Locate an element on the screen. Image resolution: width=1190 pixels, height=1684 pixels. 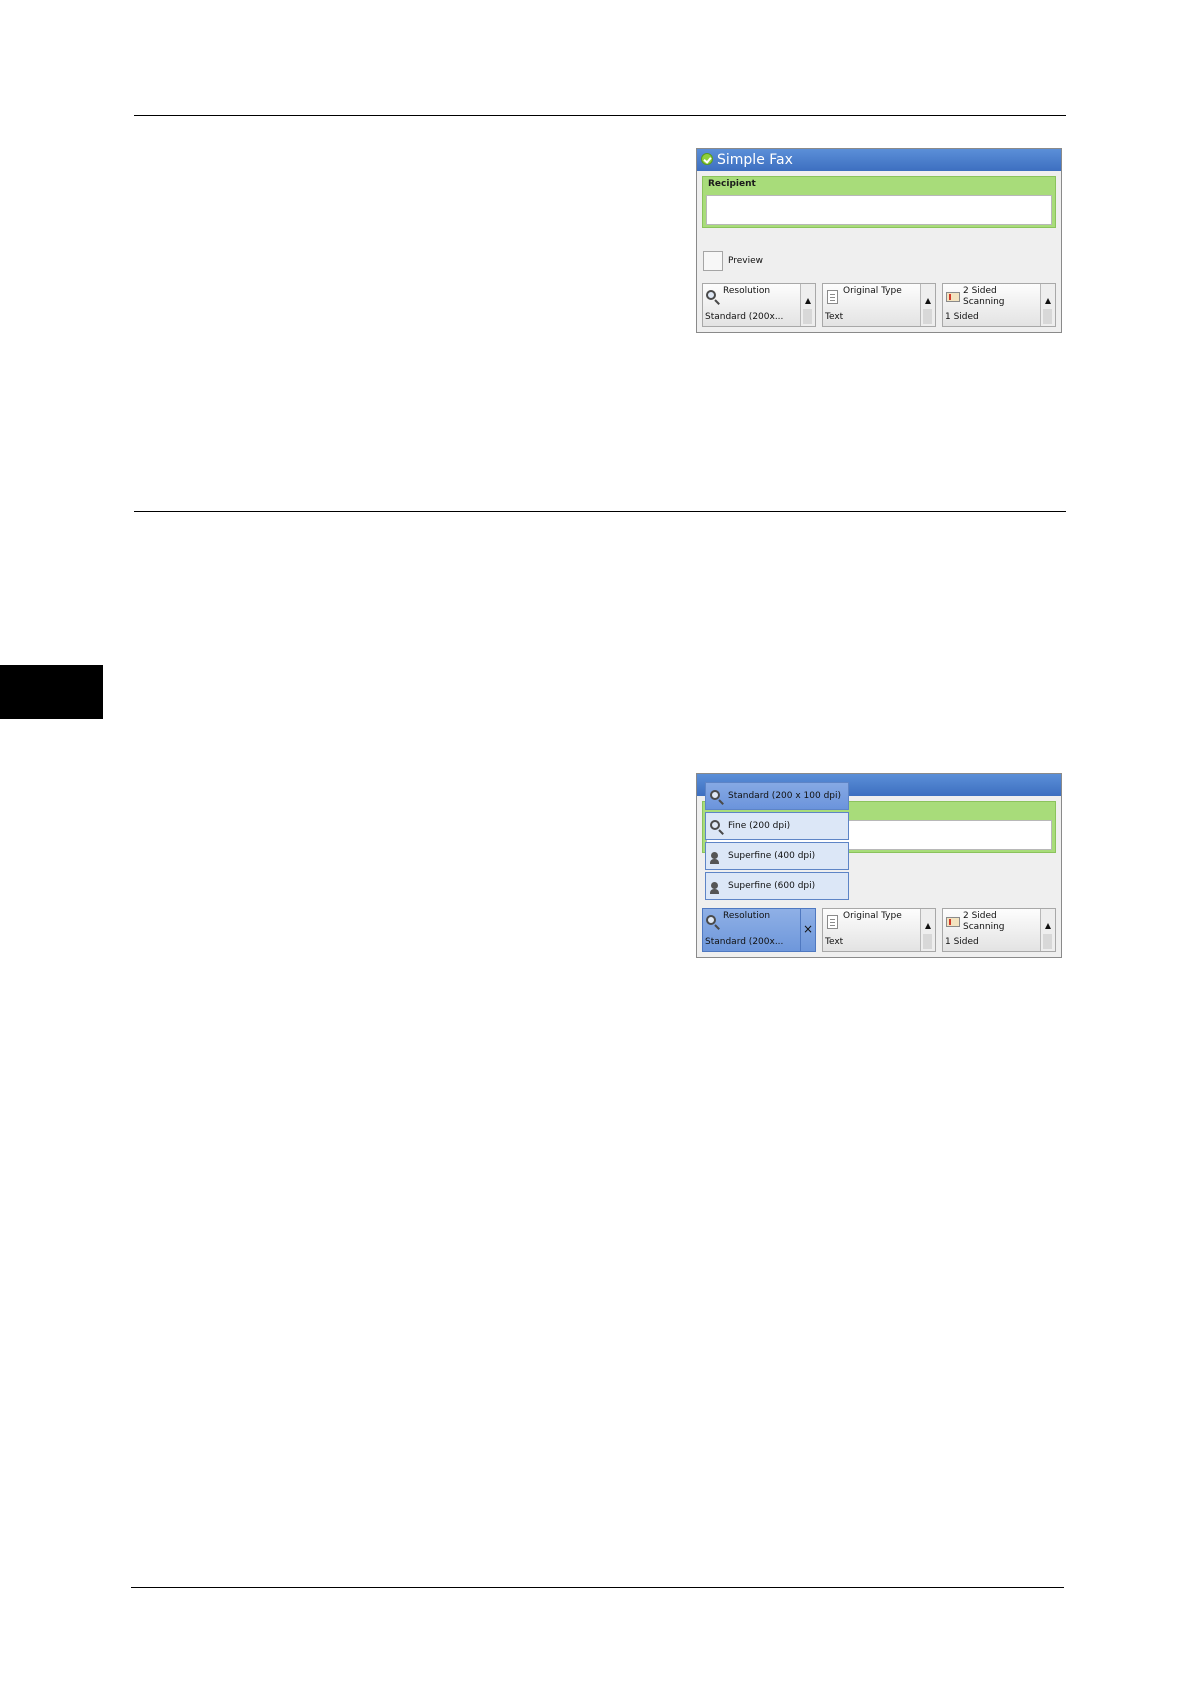
resolution-option-standard: Standard (200 x 100 dpi) is located at coordinates (777, 796).